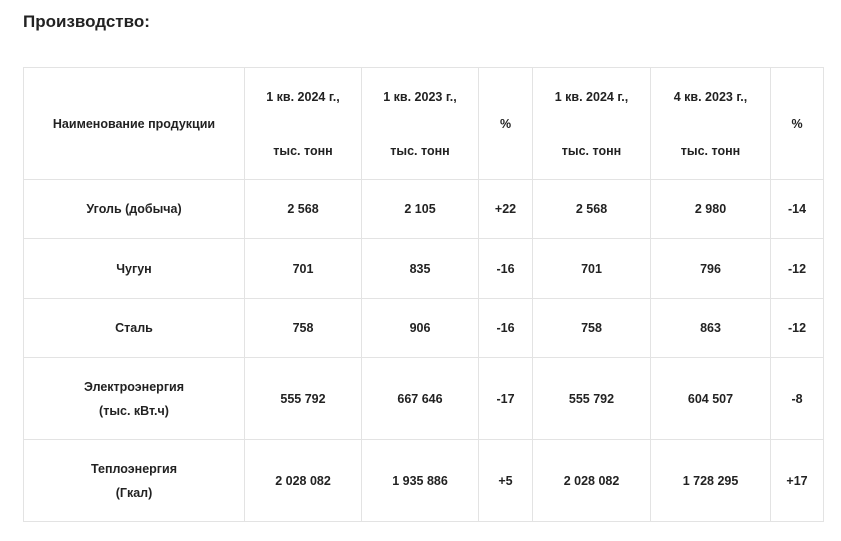  What do you see at coordinates (303, 150) in the screenshot?
I see `header-q1-2024-unit: тыс. тонн` at bounding box center [303, 150].